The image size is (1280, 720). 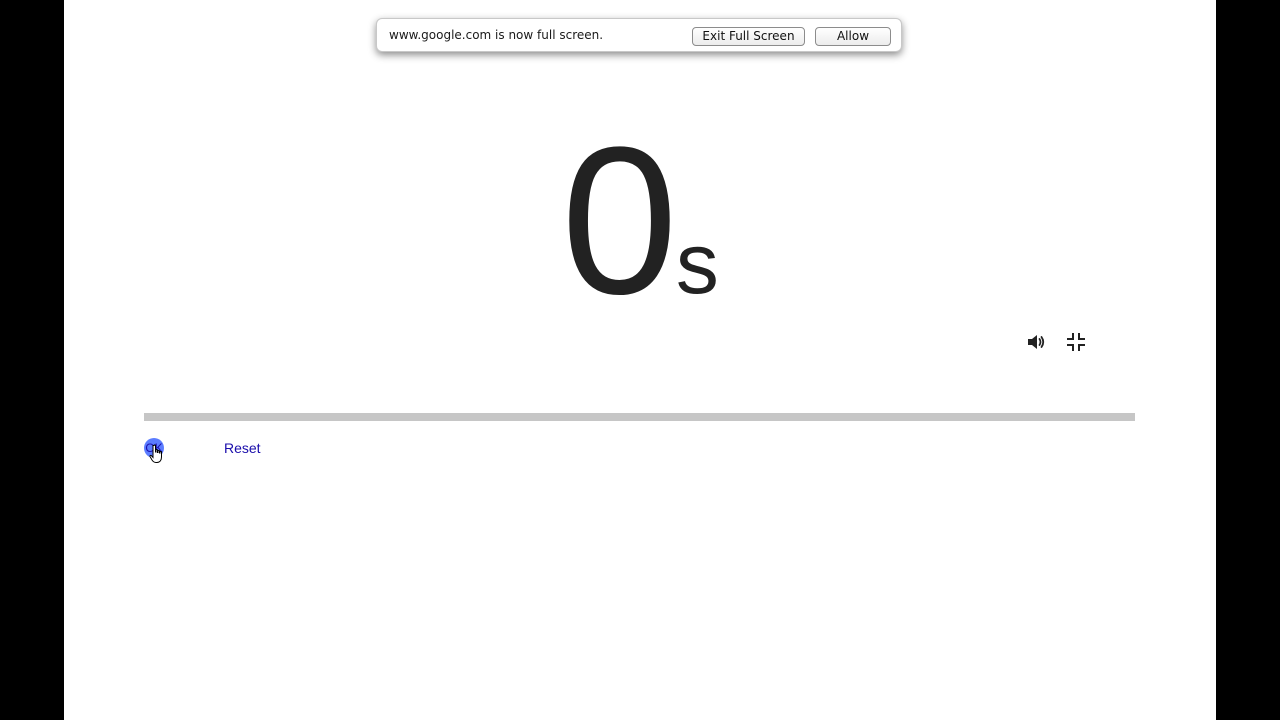 What do you see at coordinates (496, 35) in the screenshot?
I see `fullscreen-message: www.google.com is now full screen.` at bounding box center [496, 35].